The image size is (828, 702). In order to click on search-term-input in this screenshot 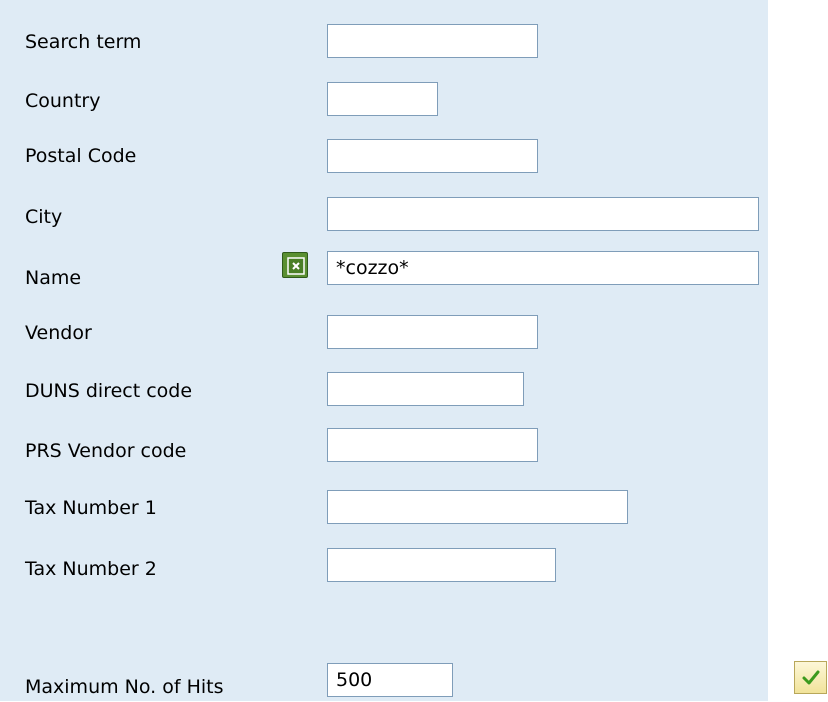, I will do `click(432, 41)`.